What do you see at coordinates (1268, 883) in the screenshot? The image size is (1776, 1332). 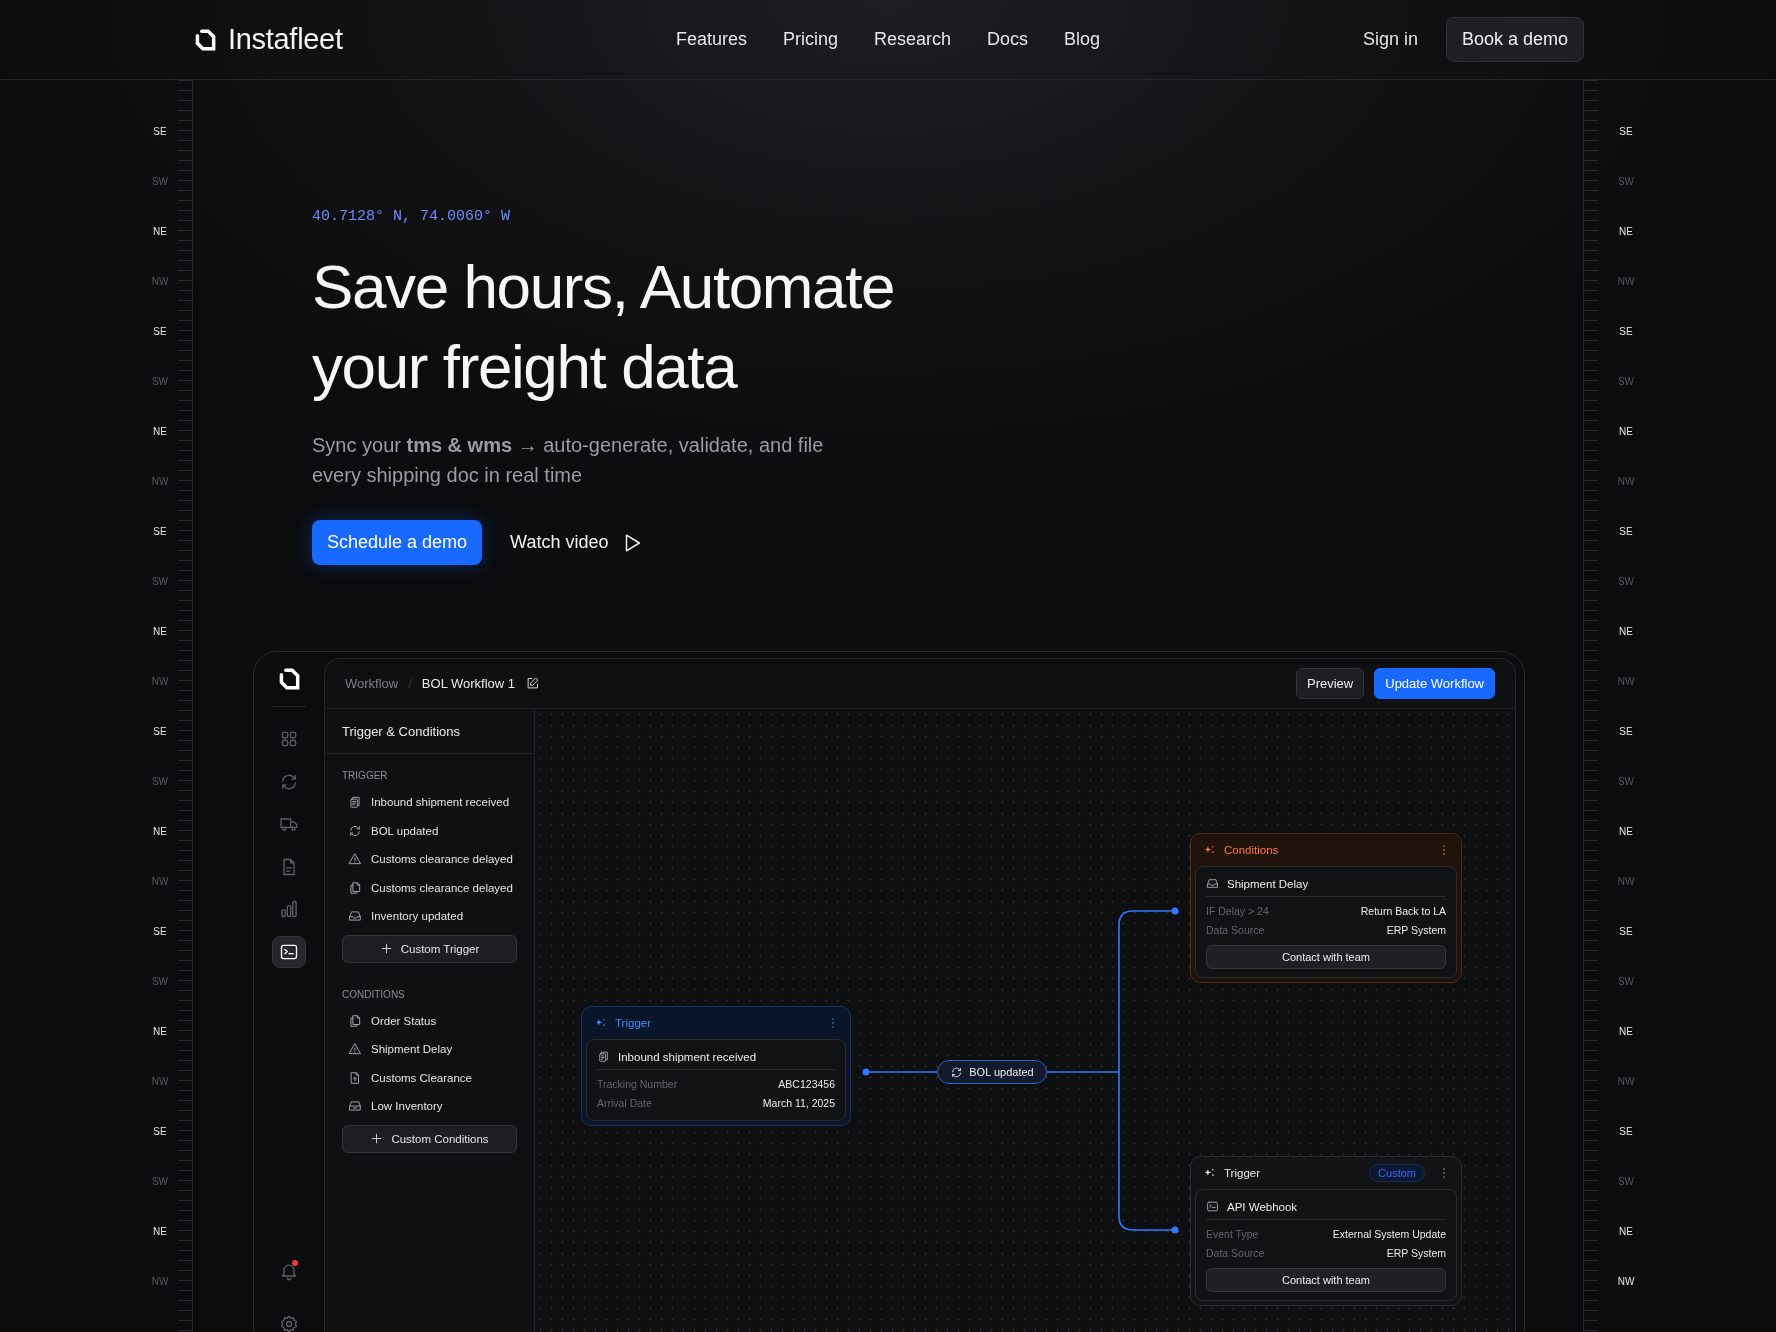 I see `card-title: Shipment Delay` at bounding box center [1268, 883].